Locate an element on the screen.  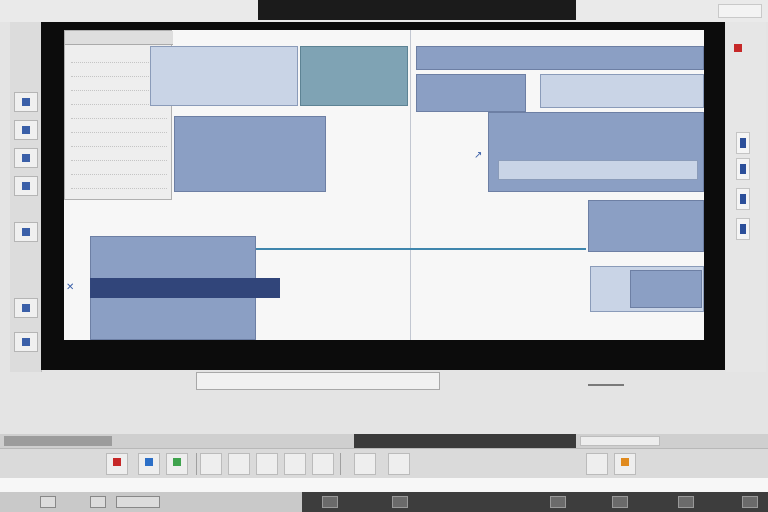
footer-dark-panel is located at coordinates (535, 502).